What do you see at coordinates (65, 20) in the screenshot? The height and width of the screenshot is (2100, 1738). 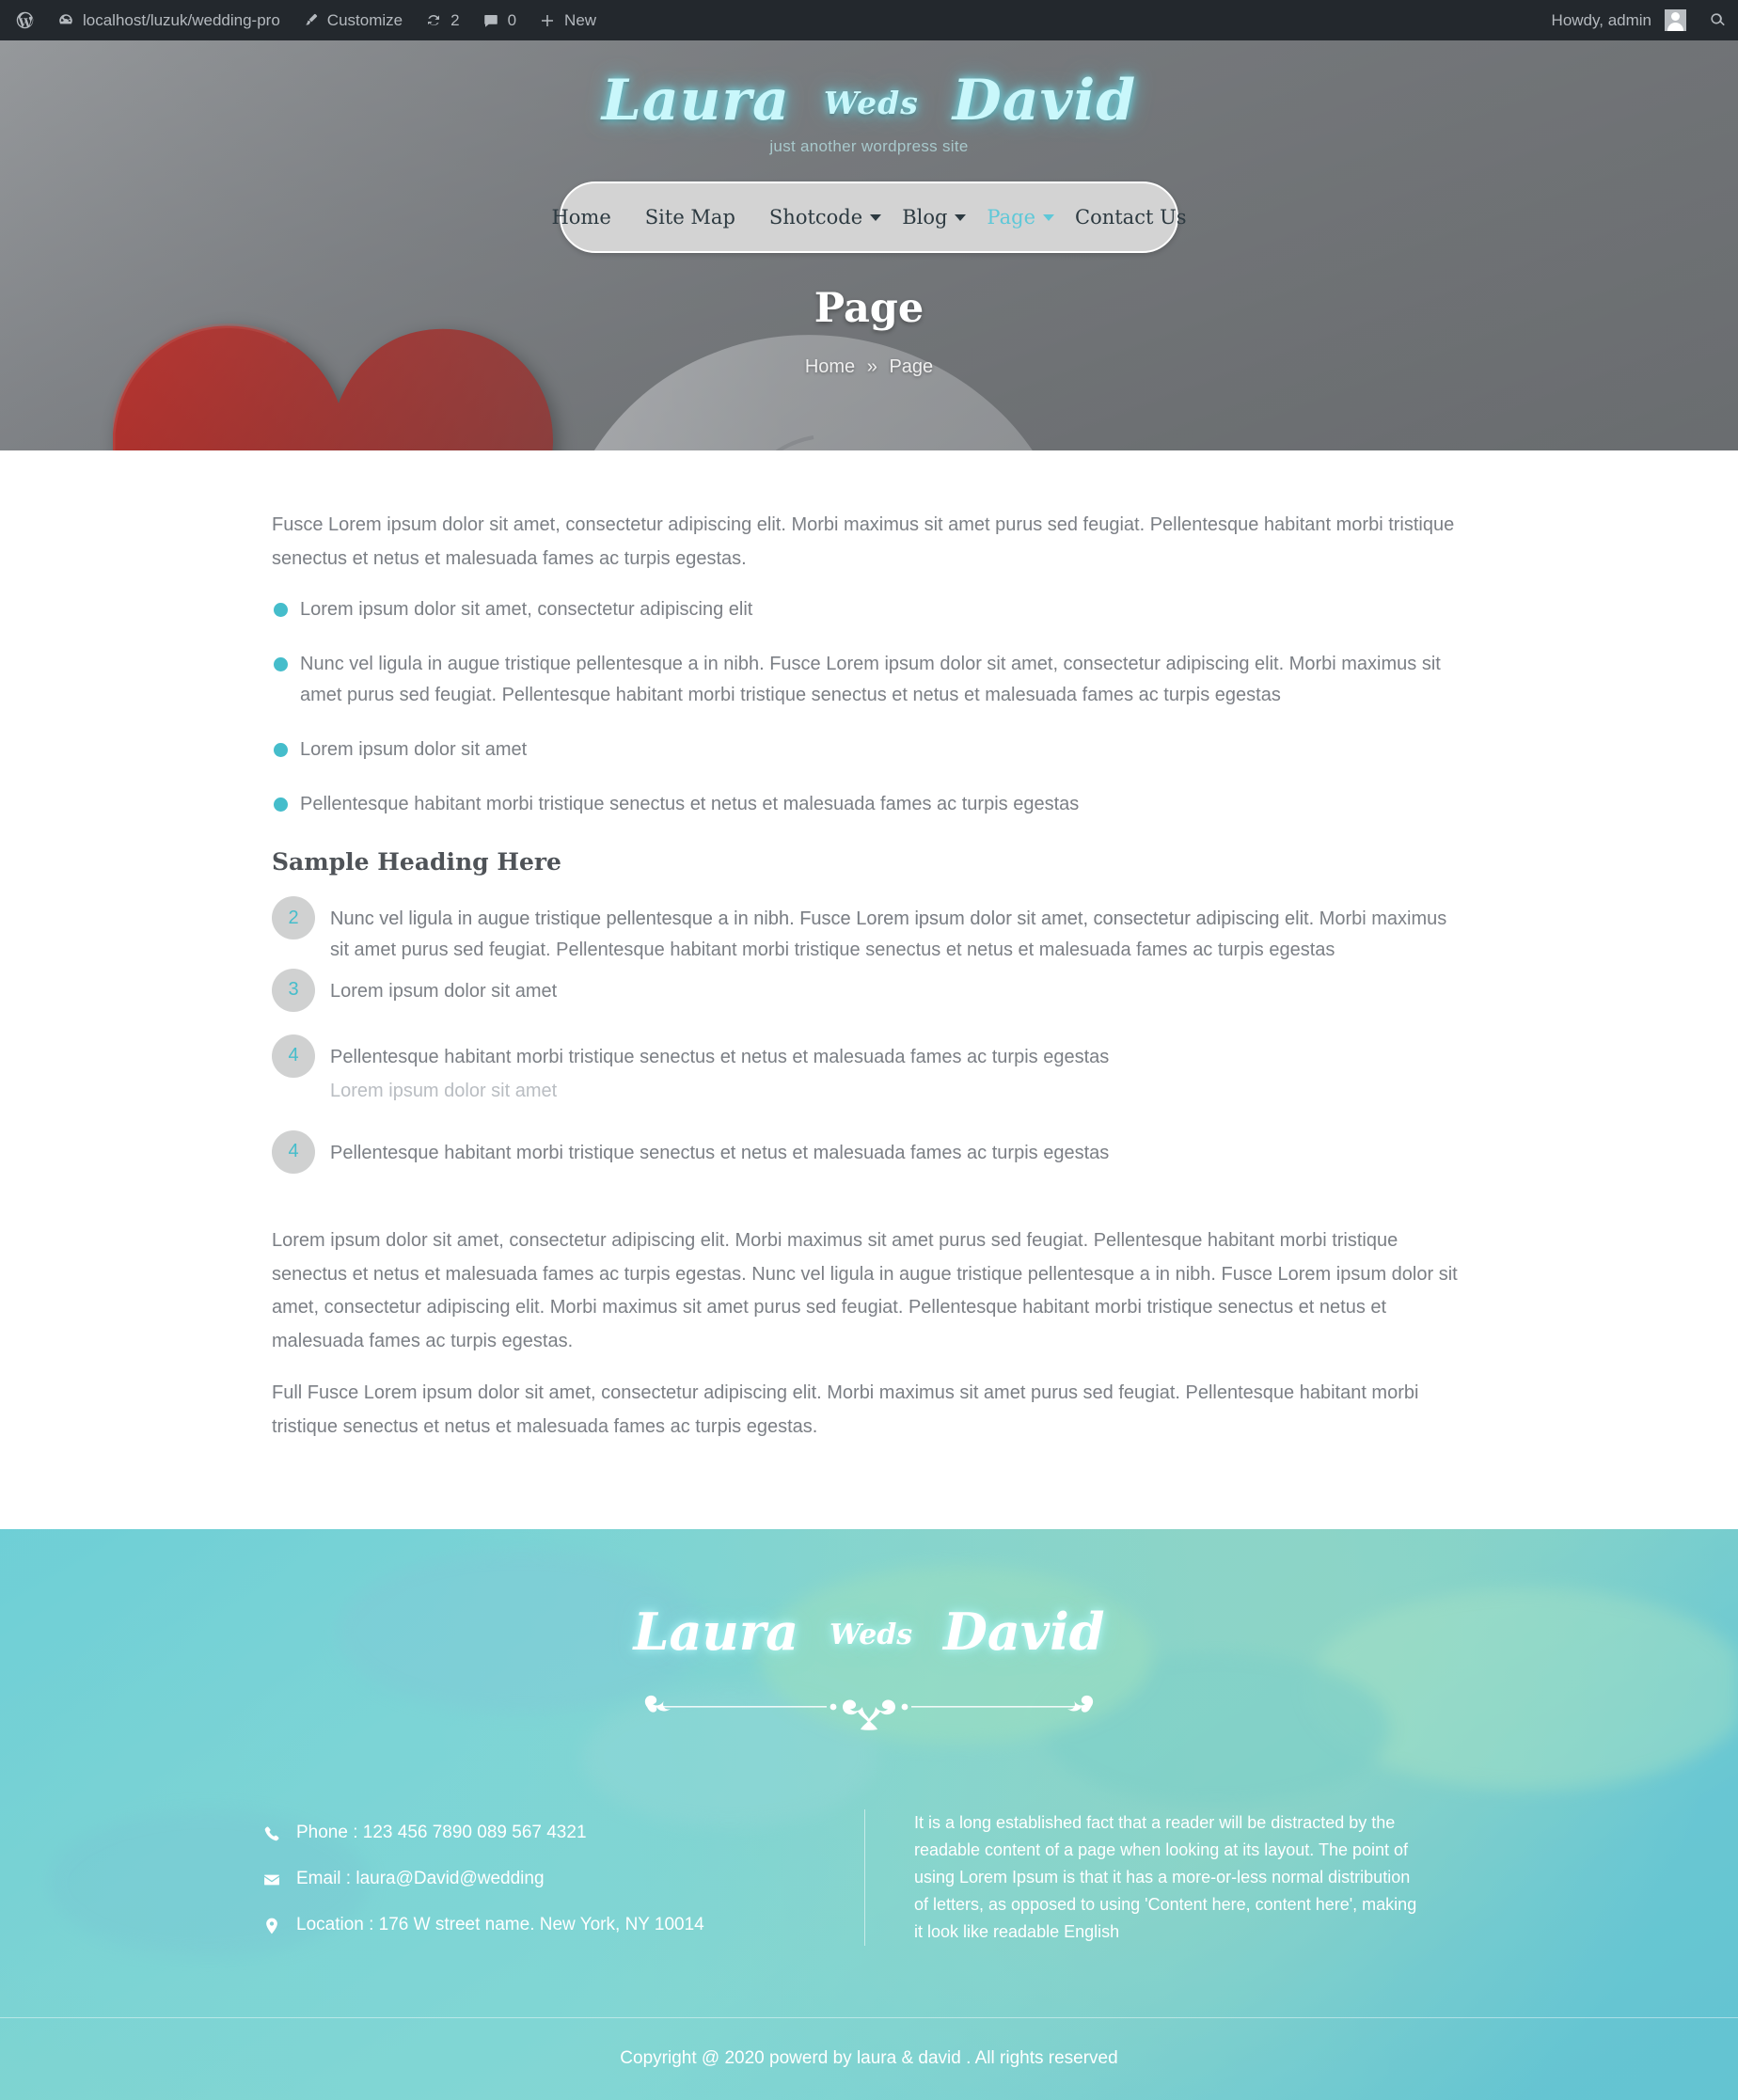 I see `dashboard-icon` at bounding box center [65, 20].